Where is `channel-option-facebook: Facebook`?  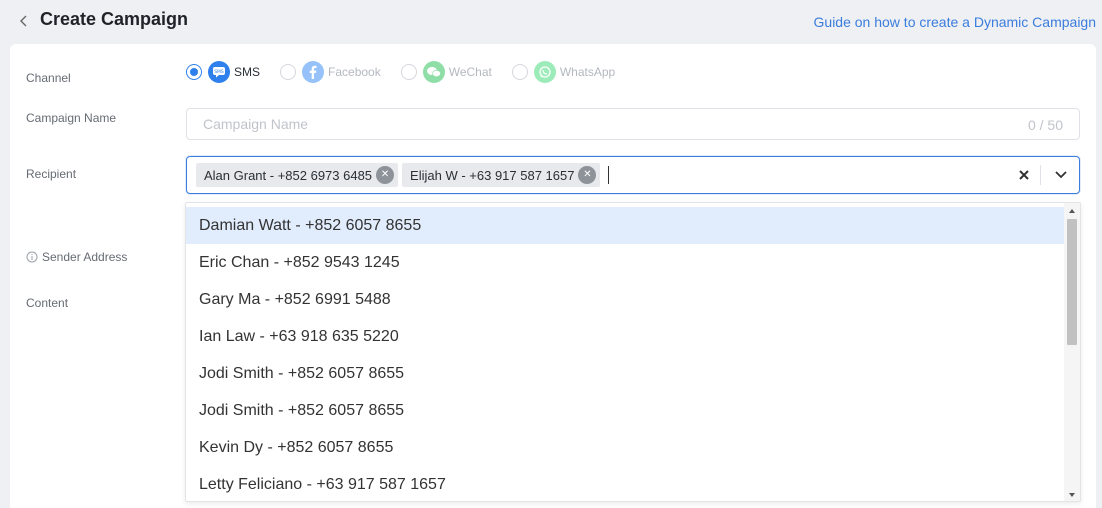
channel-option-facebook: Facebook is located at coordinates (330, 72).